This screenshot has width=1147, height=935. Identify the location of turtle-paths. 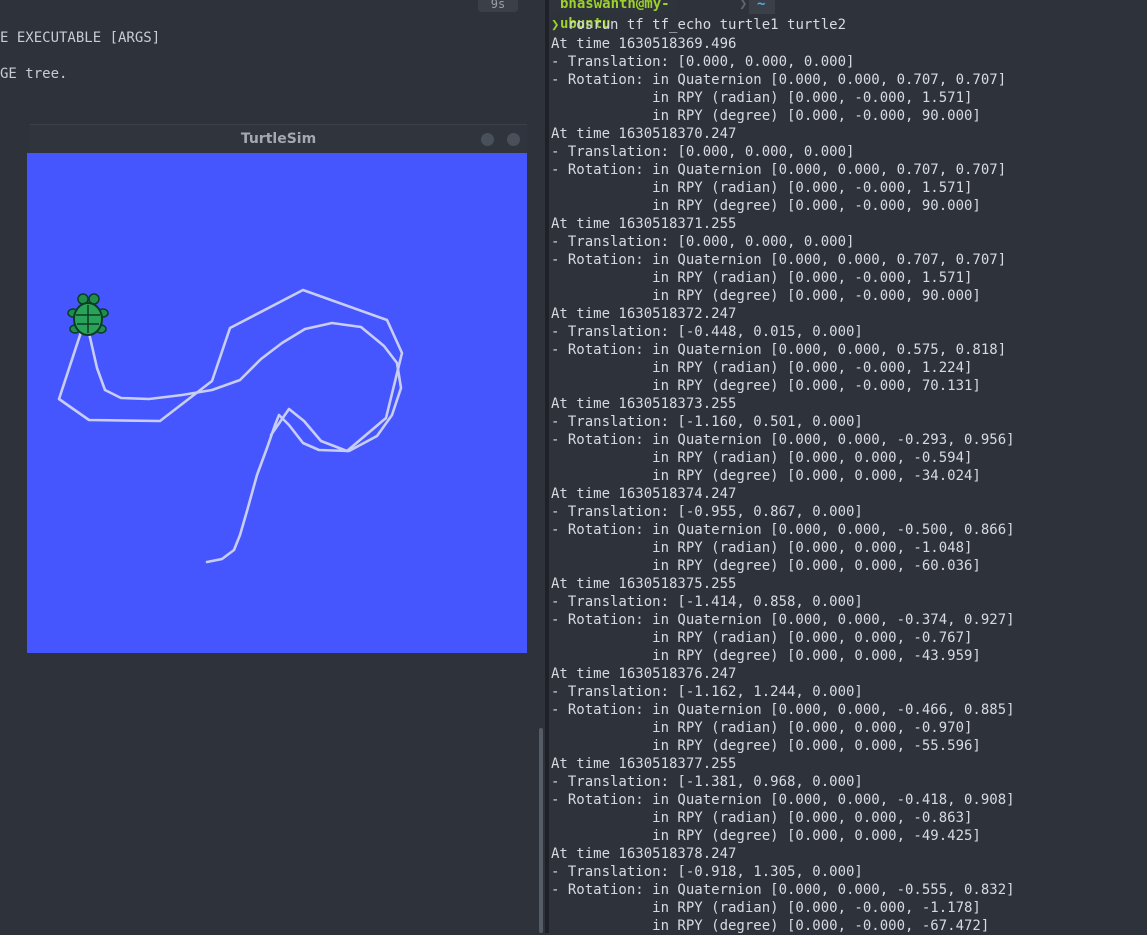
(230, 426).